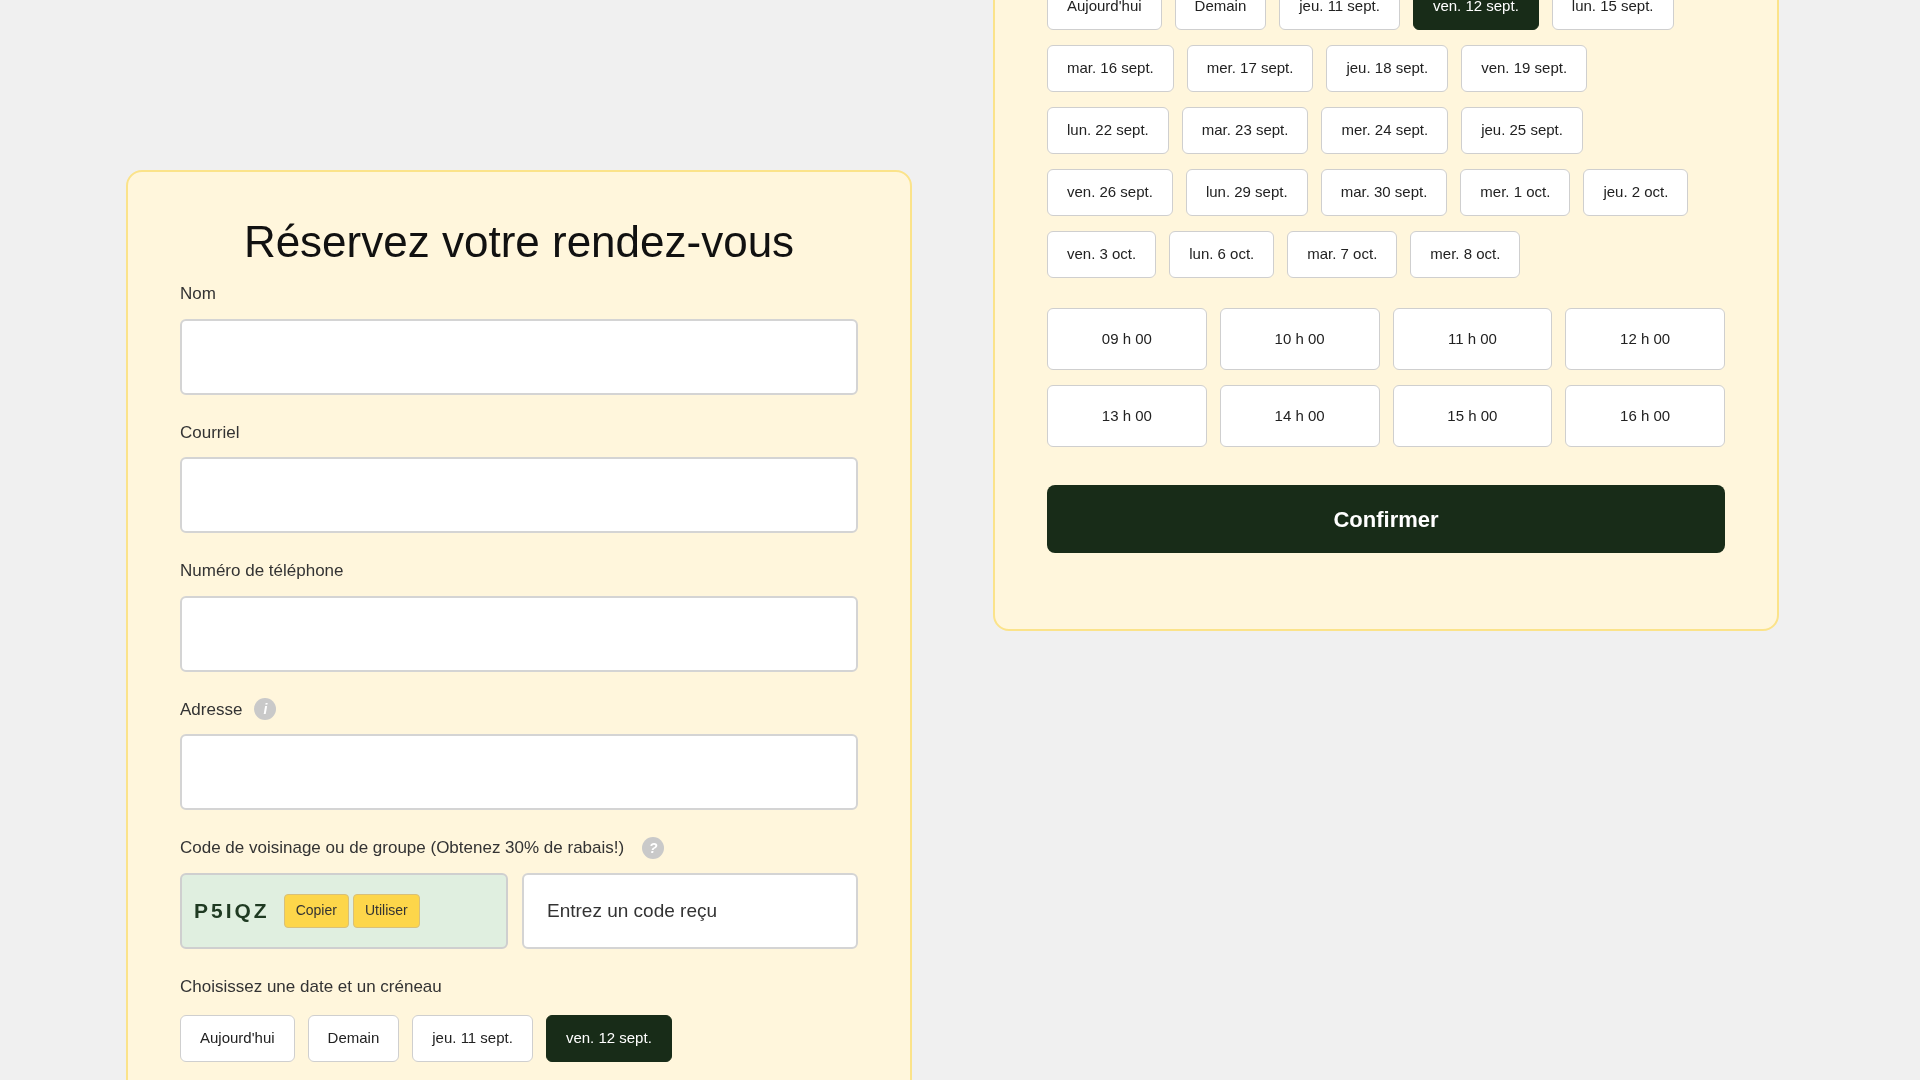 This screenshot has width=1920, height=1080. Describe the element at coordinates (1110, 192) in the screenshot. I see `date-option: ven. 26 sept.` at that location.